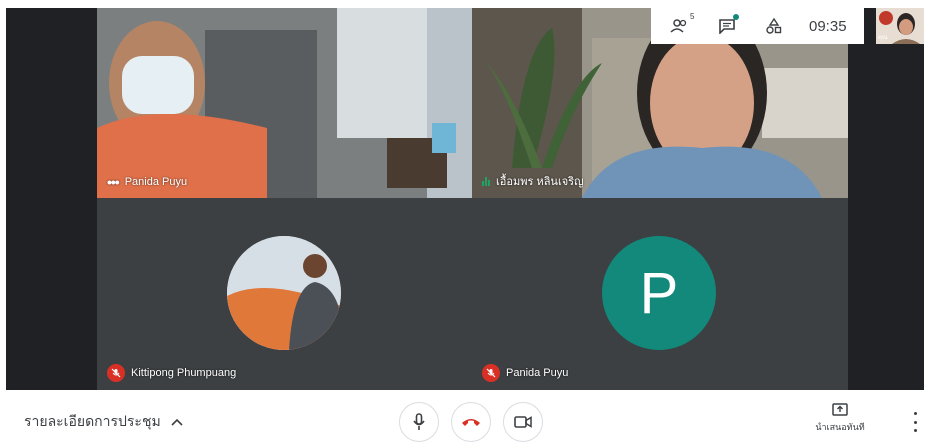  Describe the element at coordinates (840, 409) in the screenshot. I see `present-icon` at that location.